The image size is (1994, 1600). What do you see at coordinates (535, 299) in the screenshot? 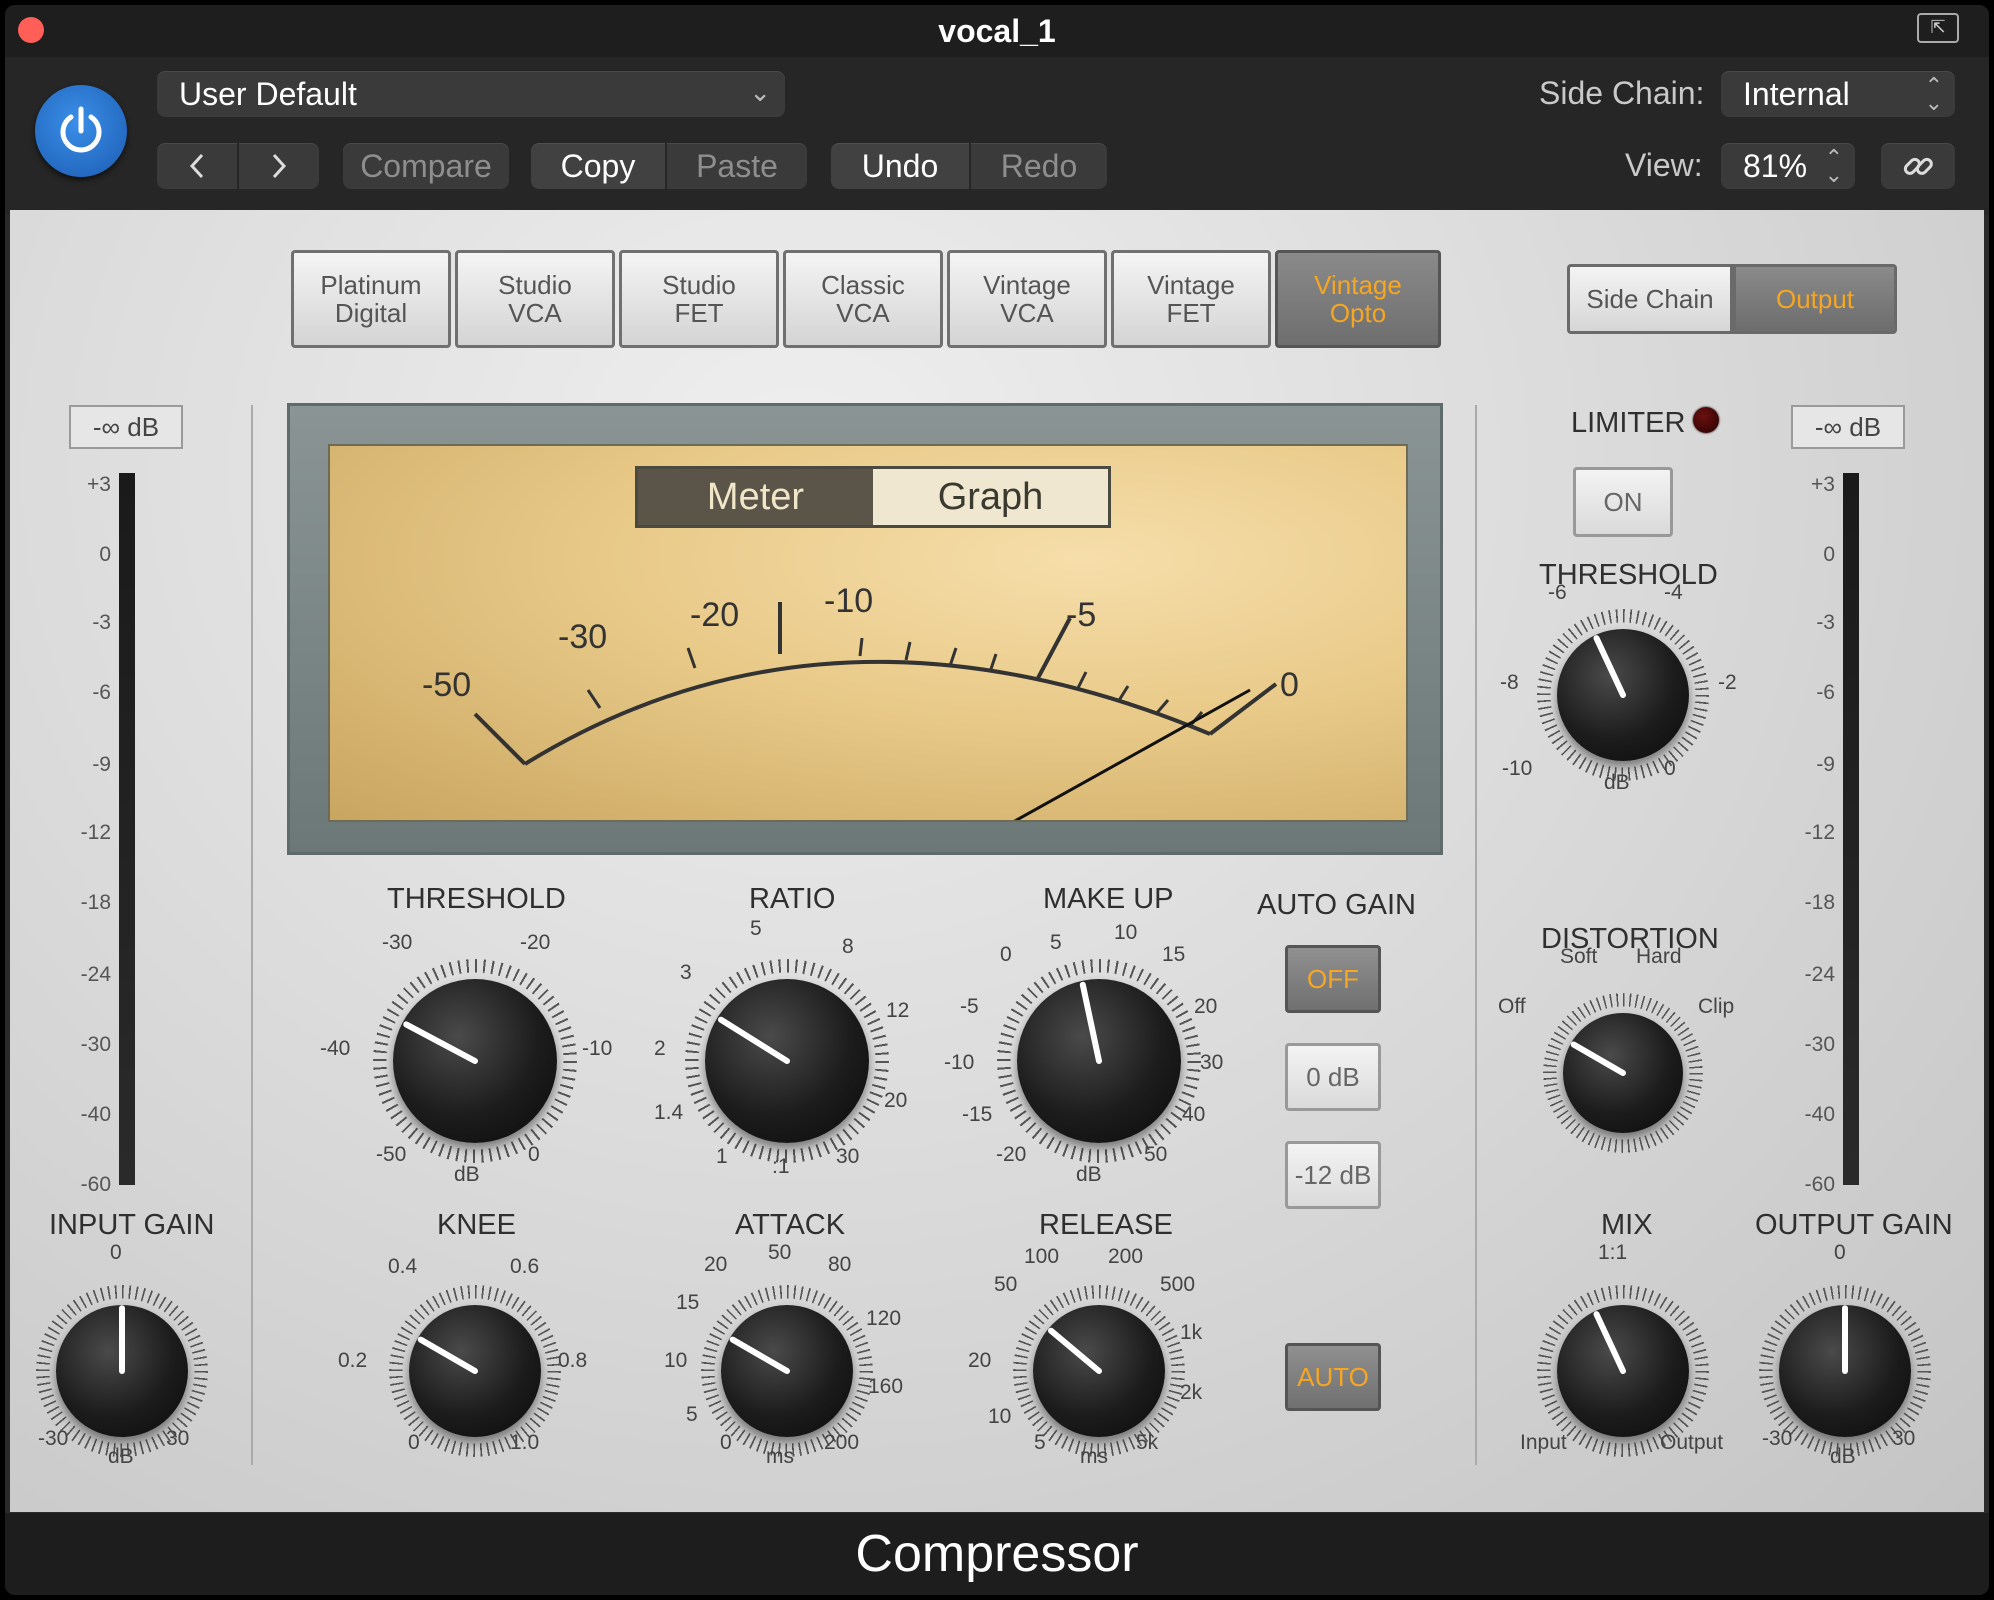
I see `model-studio-vca: Studio VCA` at bounding box center [535, 299].